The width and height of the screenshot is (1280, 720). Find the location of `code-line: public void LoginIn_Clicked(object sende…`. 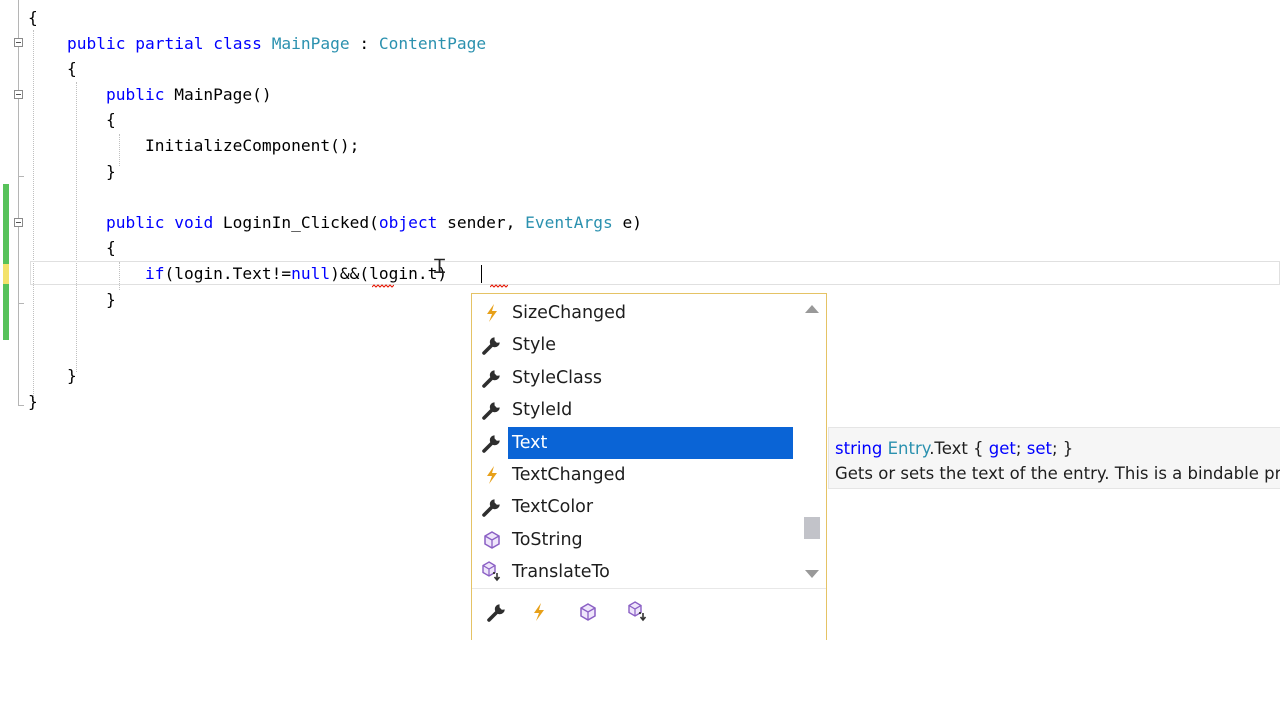

code-line: public void LoginIn_Clicked(object sende… is located at coordinates (335, 223).